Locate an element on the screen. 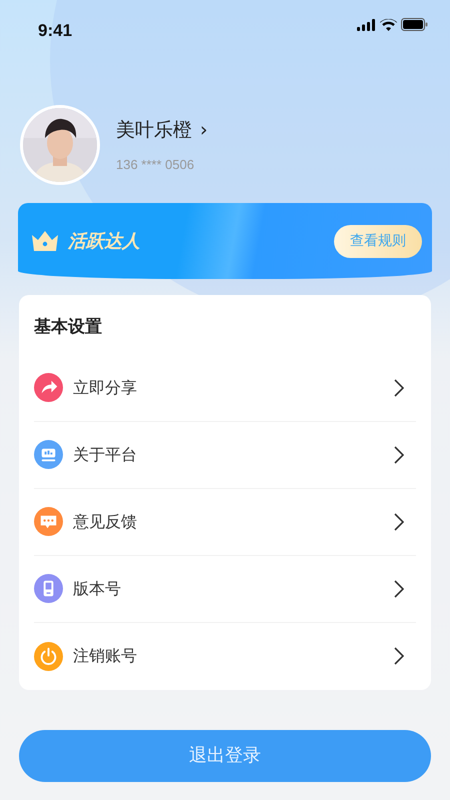  banner-title: 活跃达人 is located at coordinates (104, 242).